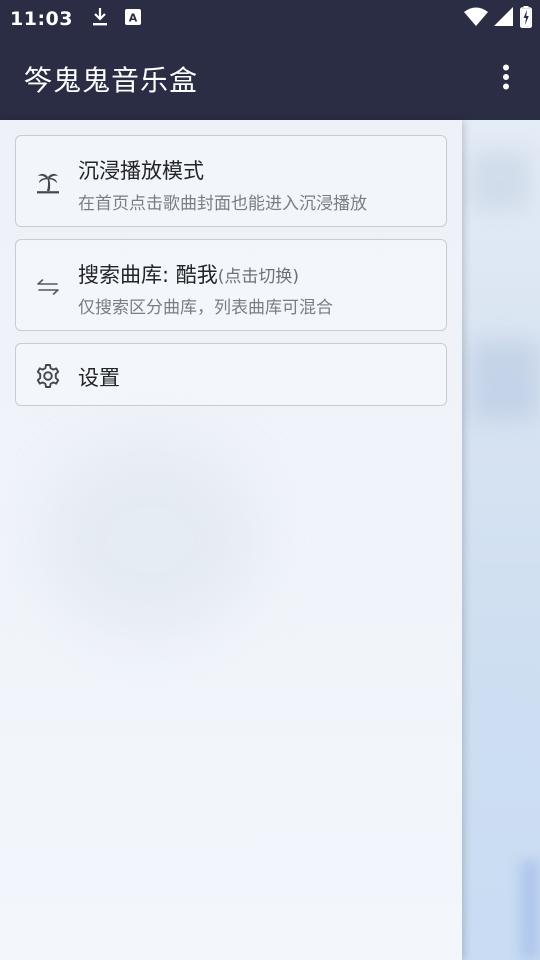 The height and width of the screenshot is (960, 540). I want to click on more-vertical-icon, so click(506, 79).